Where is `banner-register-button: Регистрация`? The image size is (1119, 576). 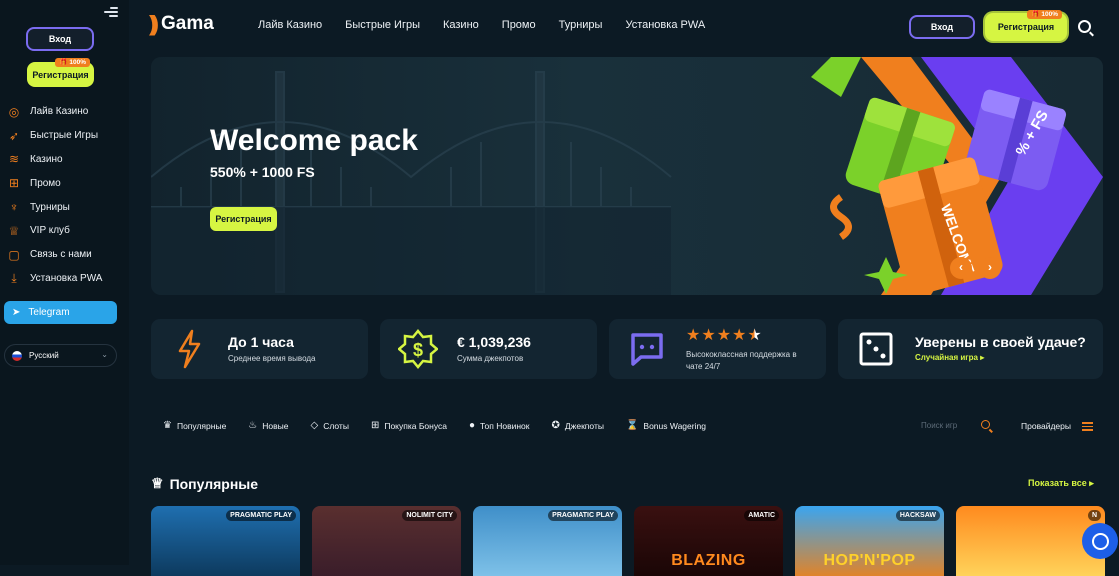
banner-register-button: Регистрация is located at coordinates (243, 219).